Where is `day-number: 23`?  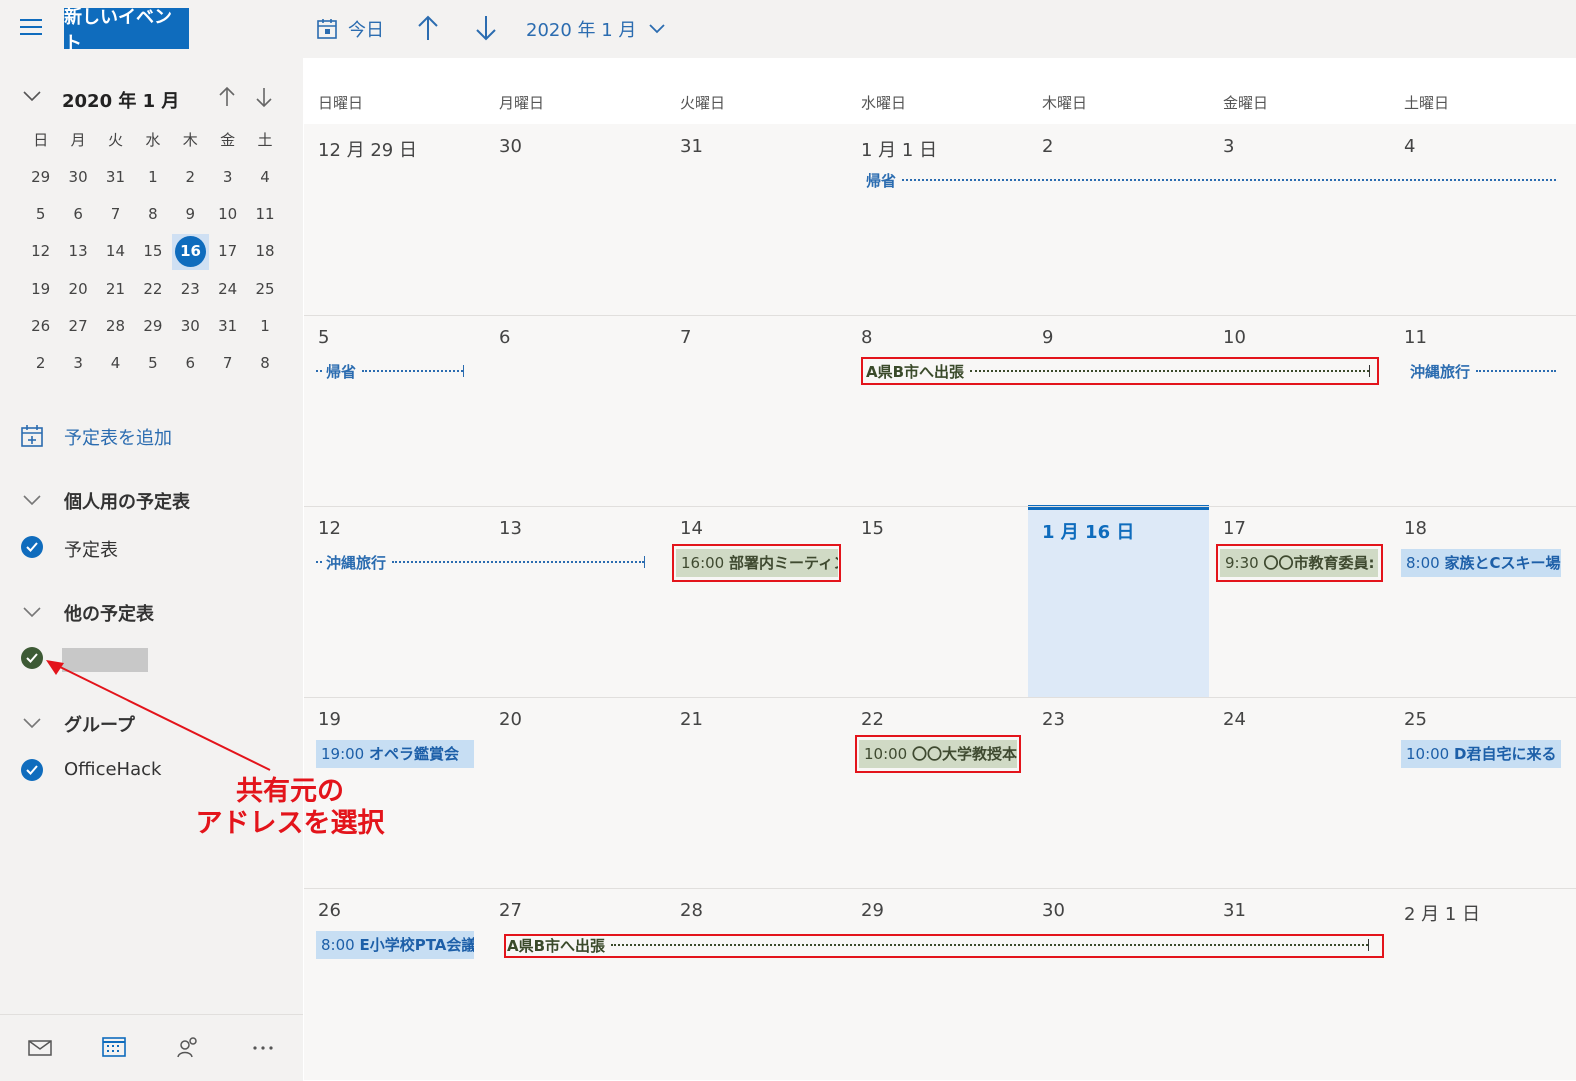
day-number: 23 is located at coordinates (1053, 719).